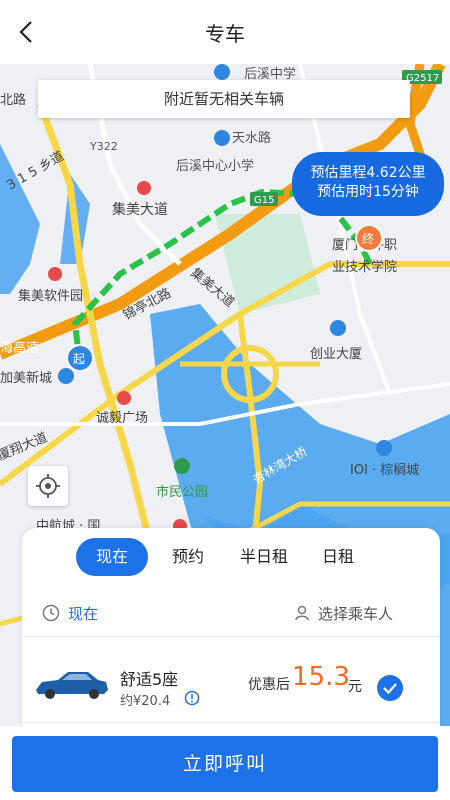 The width and height of the screenshot is (450, 800). I want to click on car-estimate-price: 约¥20.4, so click(145, 701).